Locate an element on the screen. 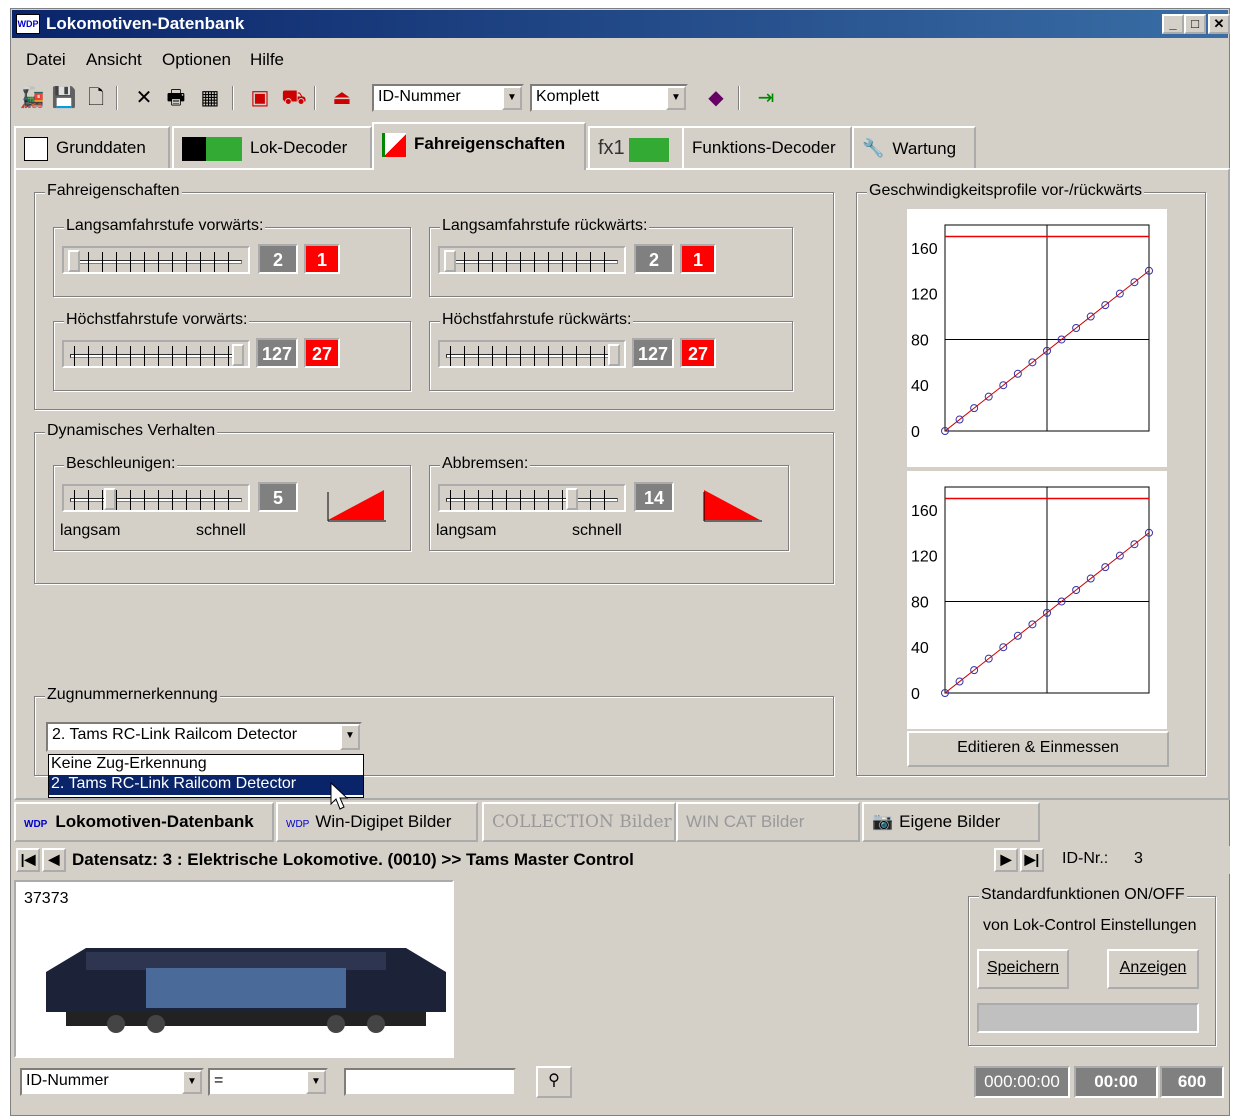  decoder-icon: ▣ is located at coordinates (260, 98).